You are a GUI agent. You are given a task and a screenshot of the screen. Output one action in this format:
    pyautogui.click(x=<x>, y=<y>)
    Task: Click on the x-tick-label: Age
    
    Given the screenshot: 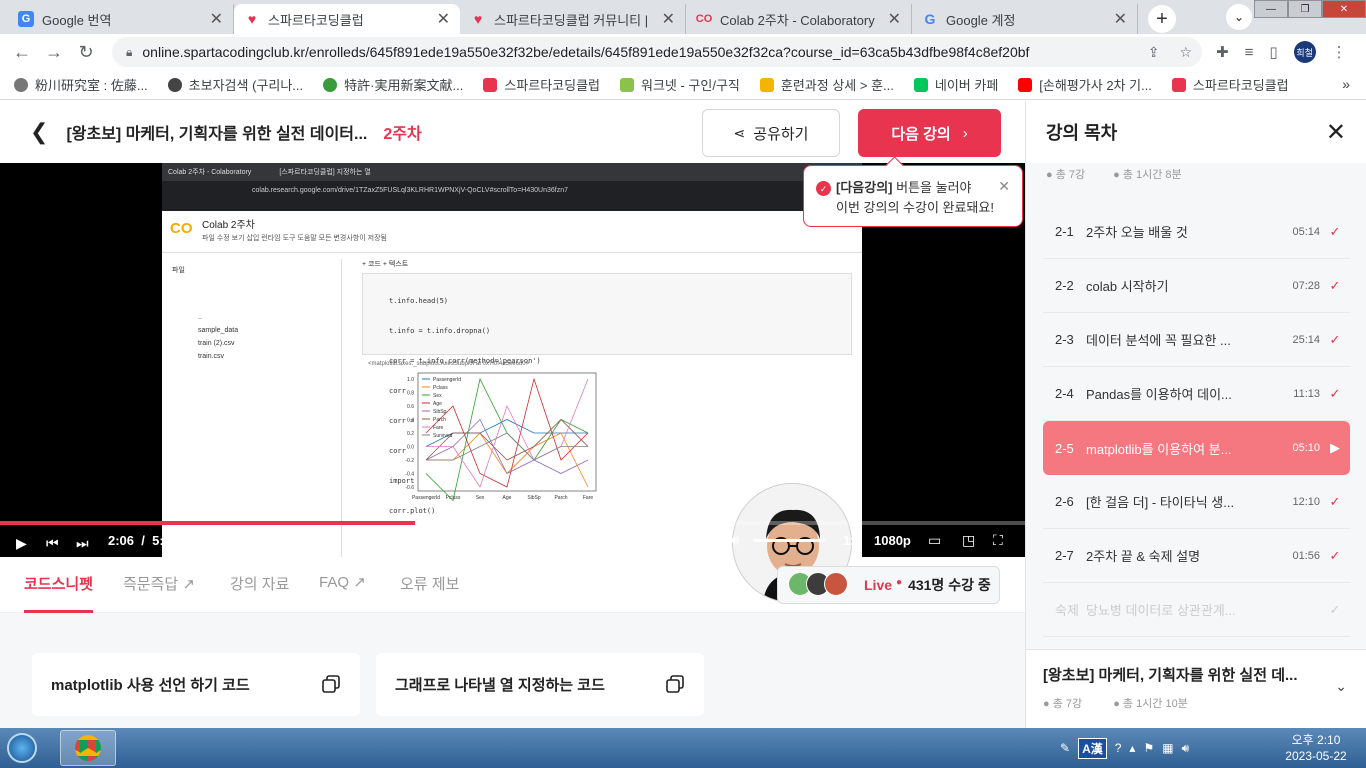 What is the action you would take?
    pyautogui.click(x=507, y=498)
    